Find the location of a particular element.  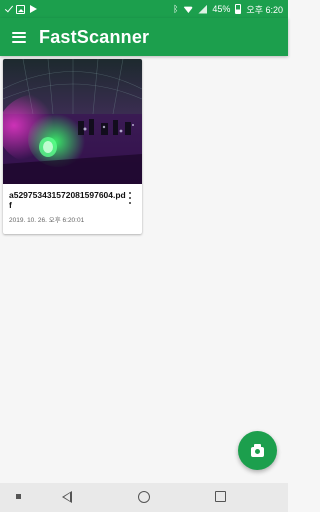

battery-percent: 45% is located at coordinates (221, 9).